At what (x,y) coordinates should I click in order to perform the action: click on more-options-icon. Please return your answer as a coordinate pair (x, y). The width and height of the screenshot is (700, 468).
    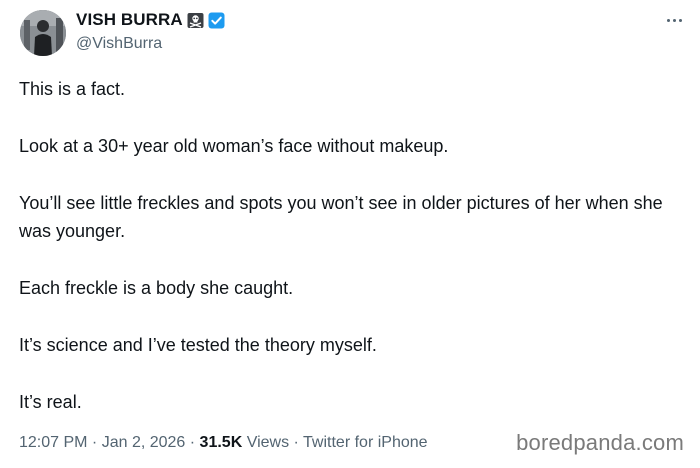
    Looking at the image, I should click on (674, 20).